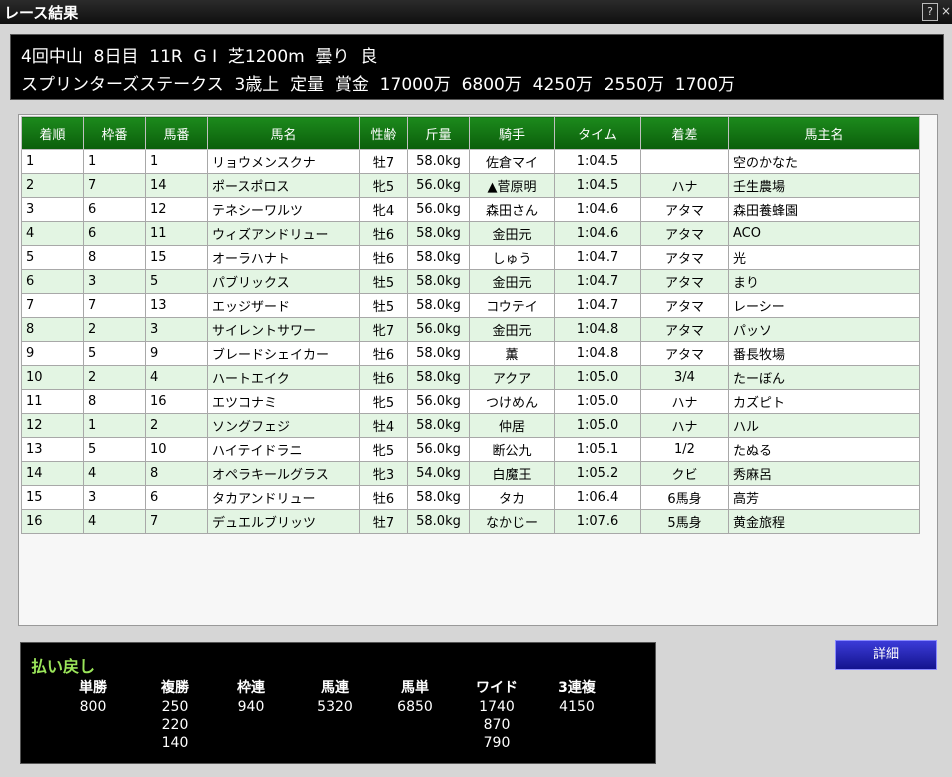 Image resolution: width=952 pixels, height=777 pixels. What do you see at coordinates (251, 707) in the screenshot?
I see `payout-value: 940` at bounding box center [251, 707].